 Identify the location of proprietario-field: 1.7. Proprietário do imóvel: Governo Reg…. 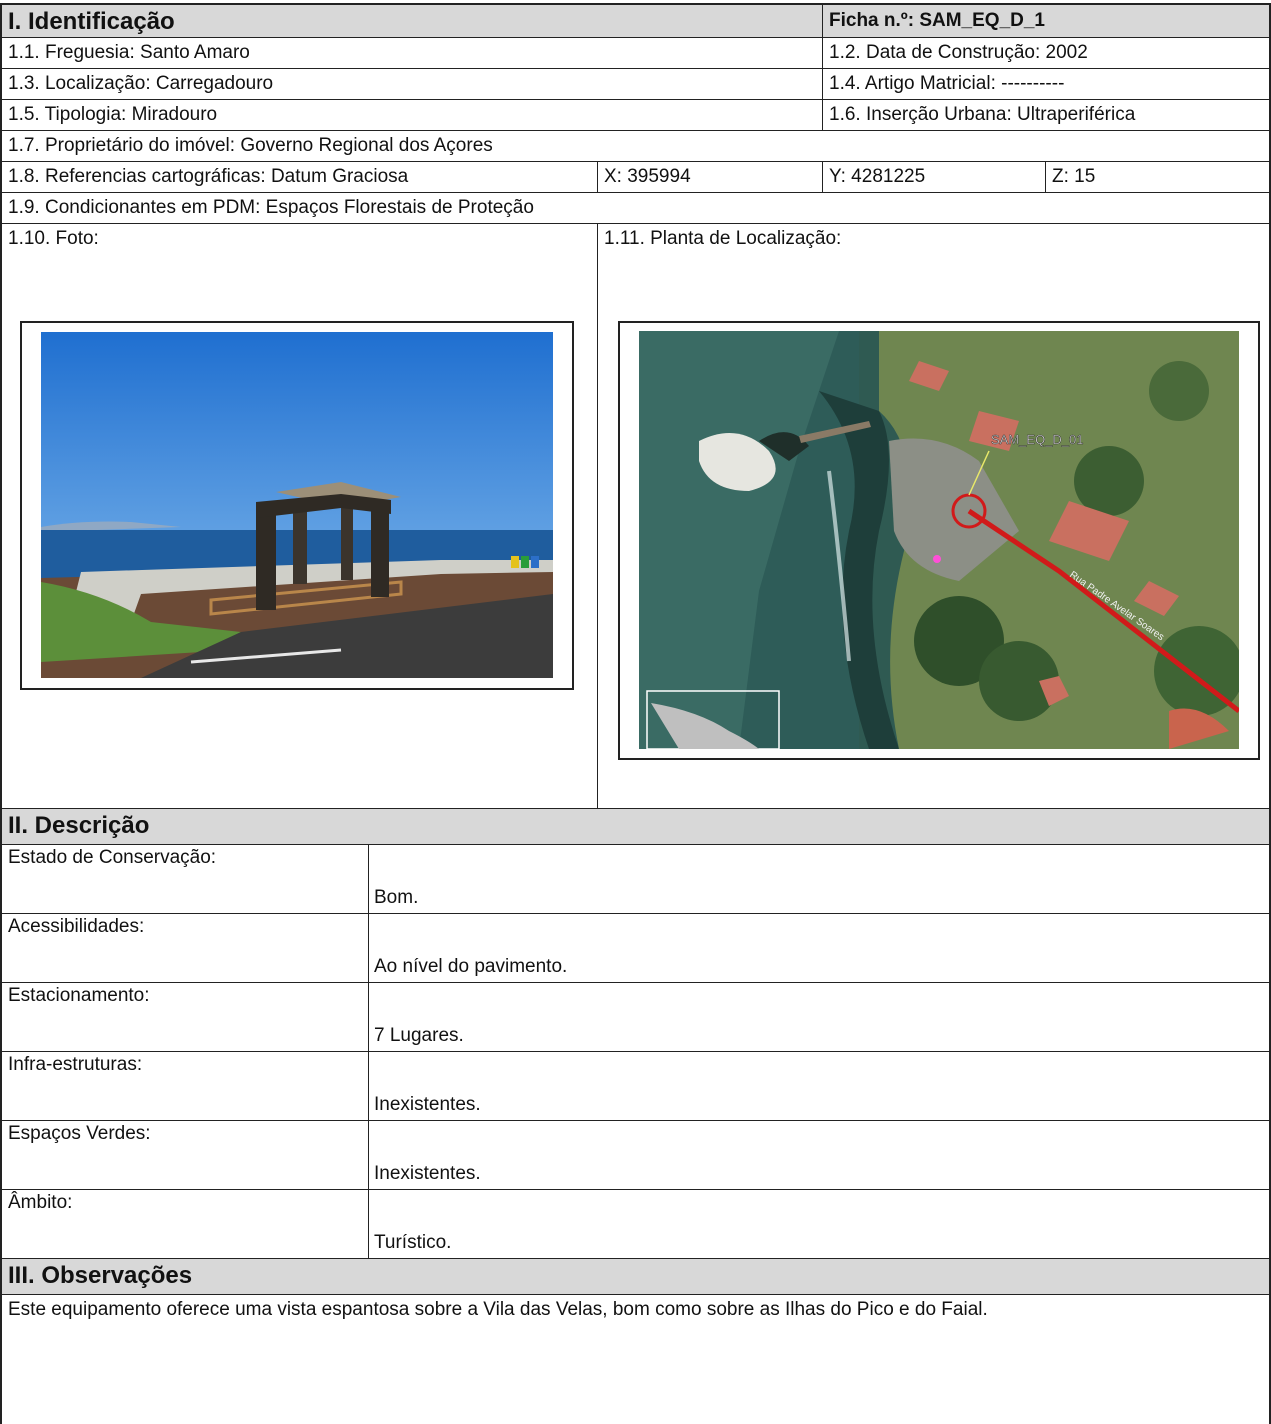
(250, 145).